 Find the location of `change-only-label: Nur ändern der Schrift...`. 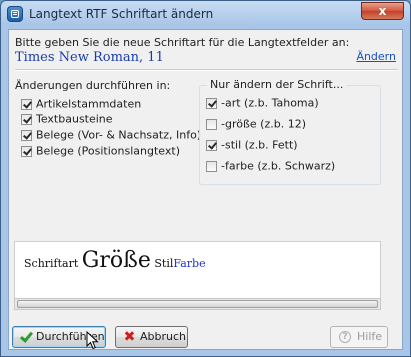

change-only-label: Nur ändern der Schrift... is located at coordinates (277, 84).